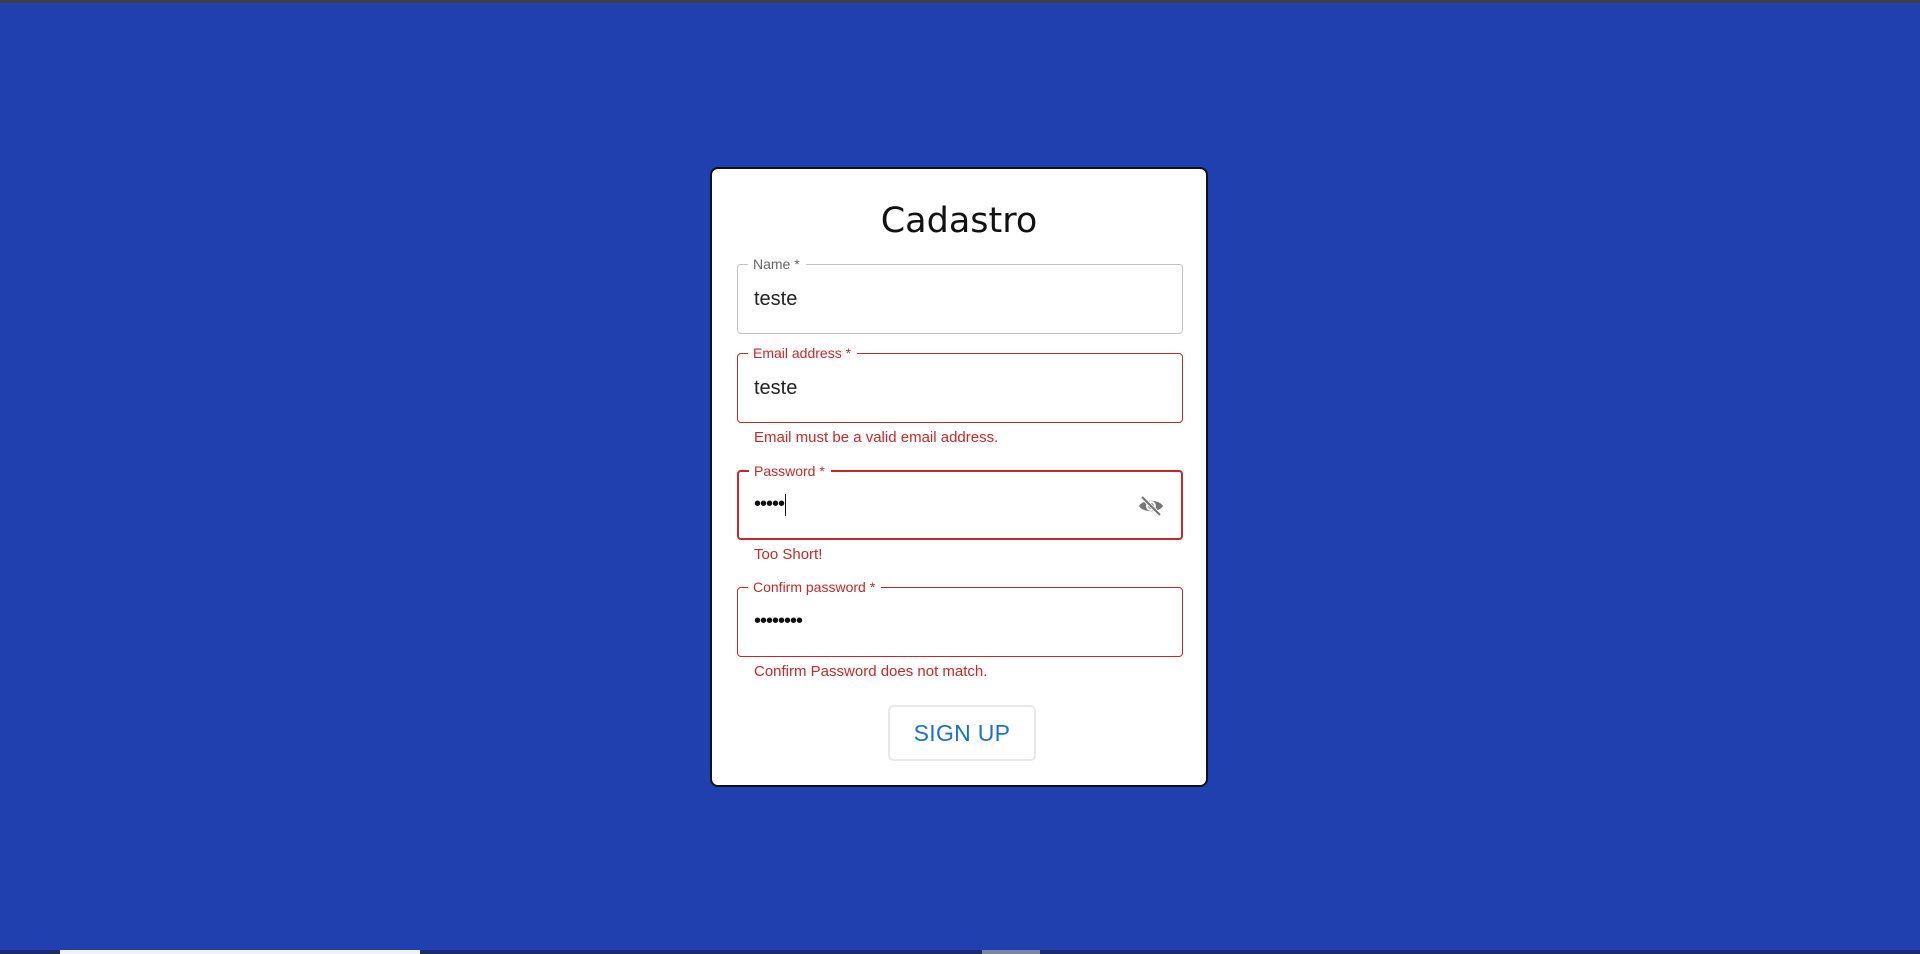 The image size is (1920, 954). What do you see at coordinates (960, 384) in the screenshot?
I see `email-field: Email address * teste` at bounding box center [960, 384].